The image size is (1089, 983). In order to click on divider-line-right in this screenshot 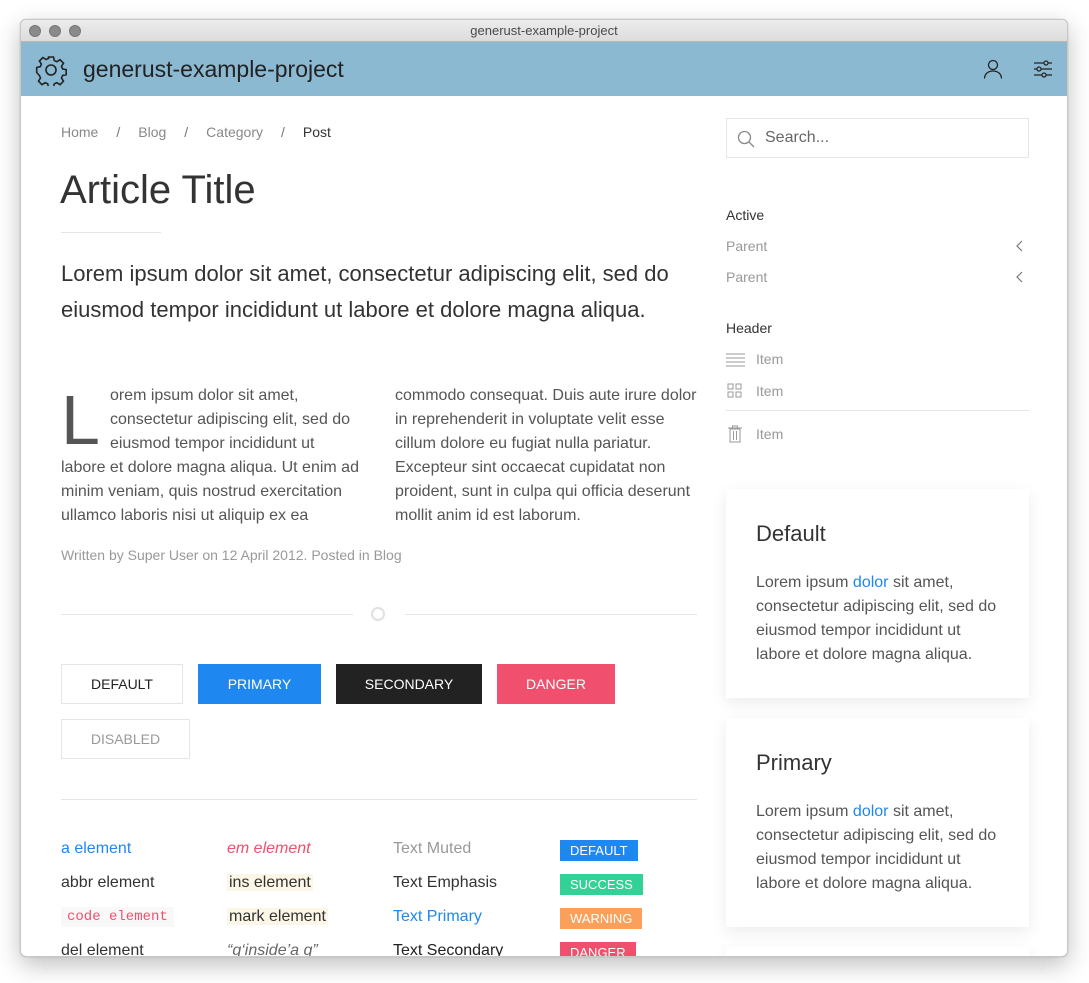, I will do `click(551, 614)`.